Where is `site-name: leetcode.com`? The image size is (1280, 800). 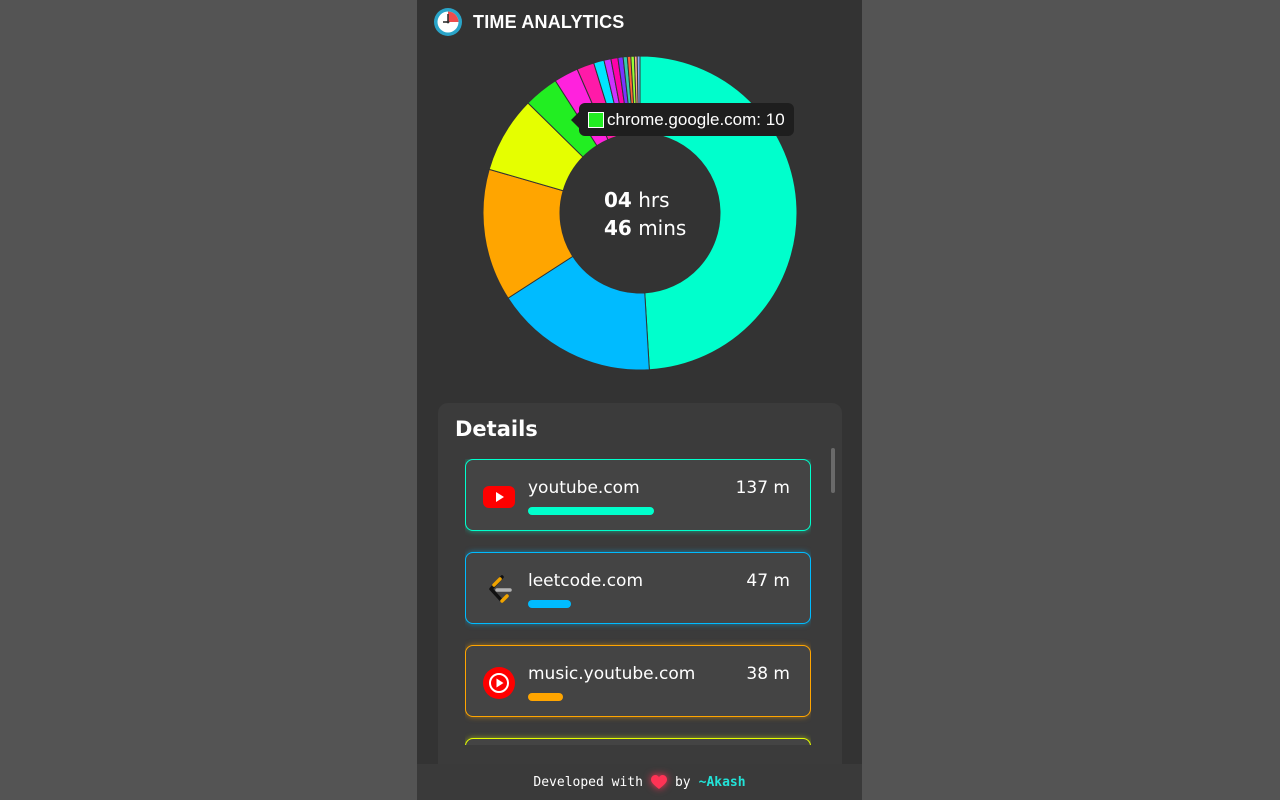 site-name: leetcode.com is located at coordinates (586, 581).